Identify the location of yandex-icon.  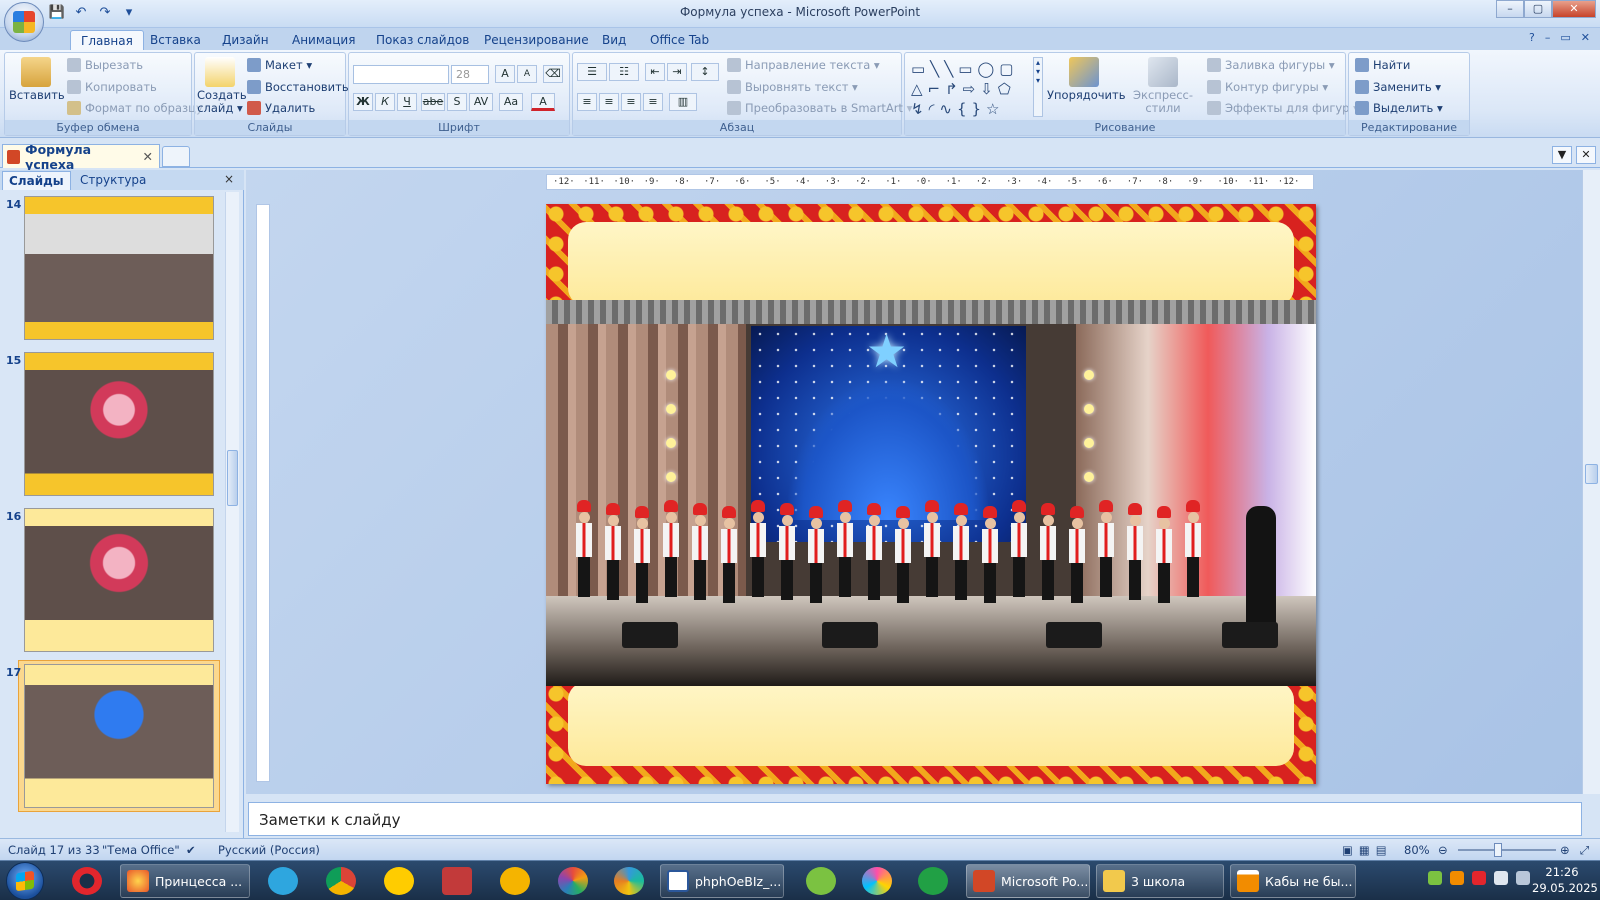
(399, 881).